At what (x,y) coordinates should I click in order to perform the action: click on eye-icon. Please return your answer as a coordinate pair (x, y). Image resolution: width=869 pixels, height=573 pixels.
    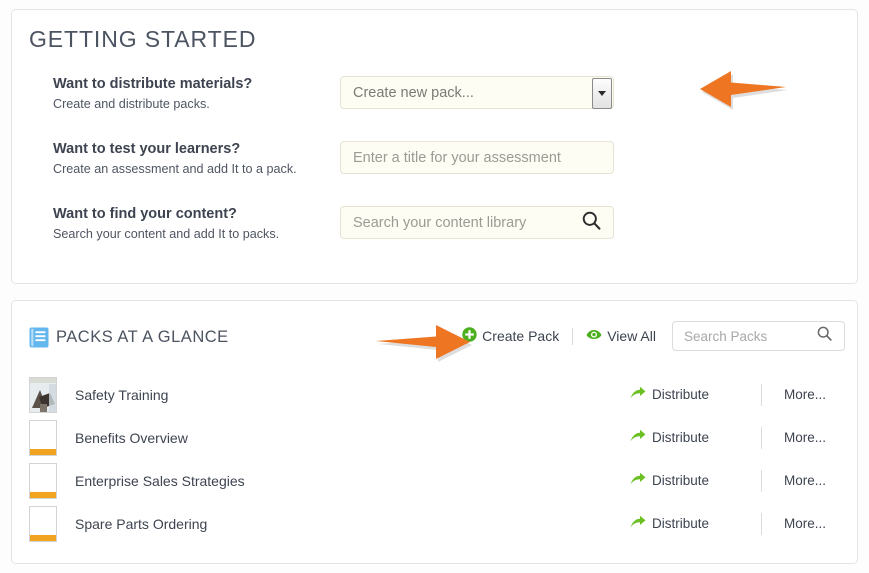
    Looking at the image, I should click on (596, 336).